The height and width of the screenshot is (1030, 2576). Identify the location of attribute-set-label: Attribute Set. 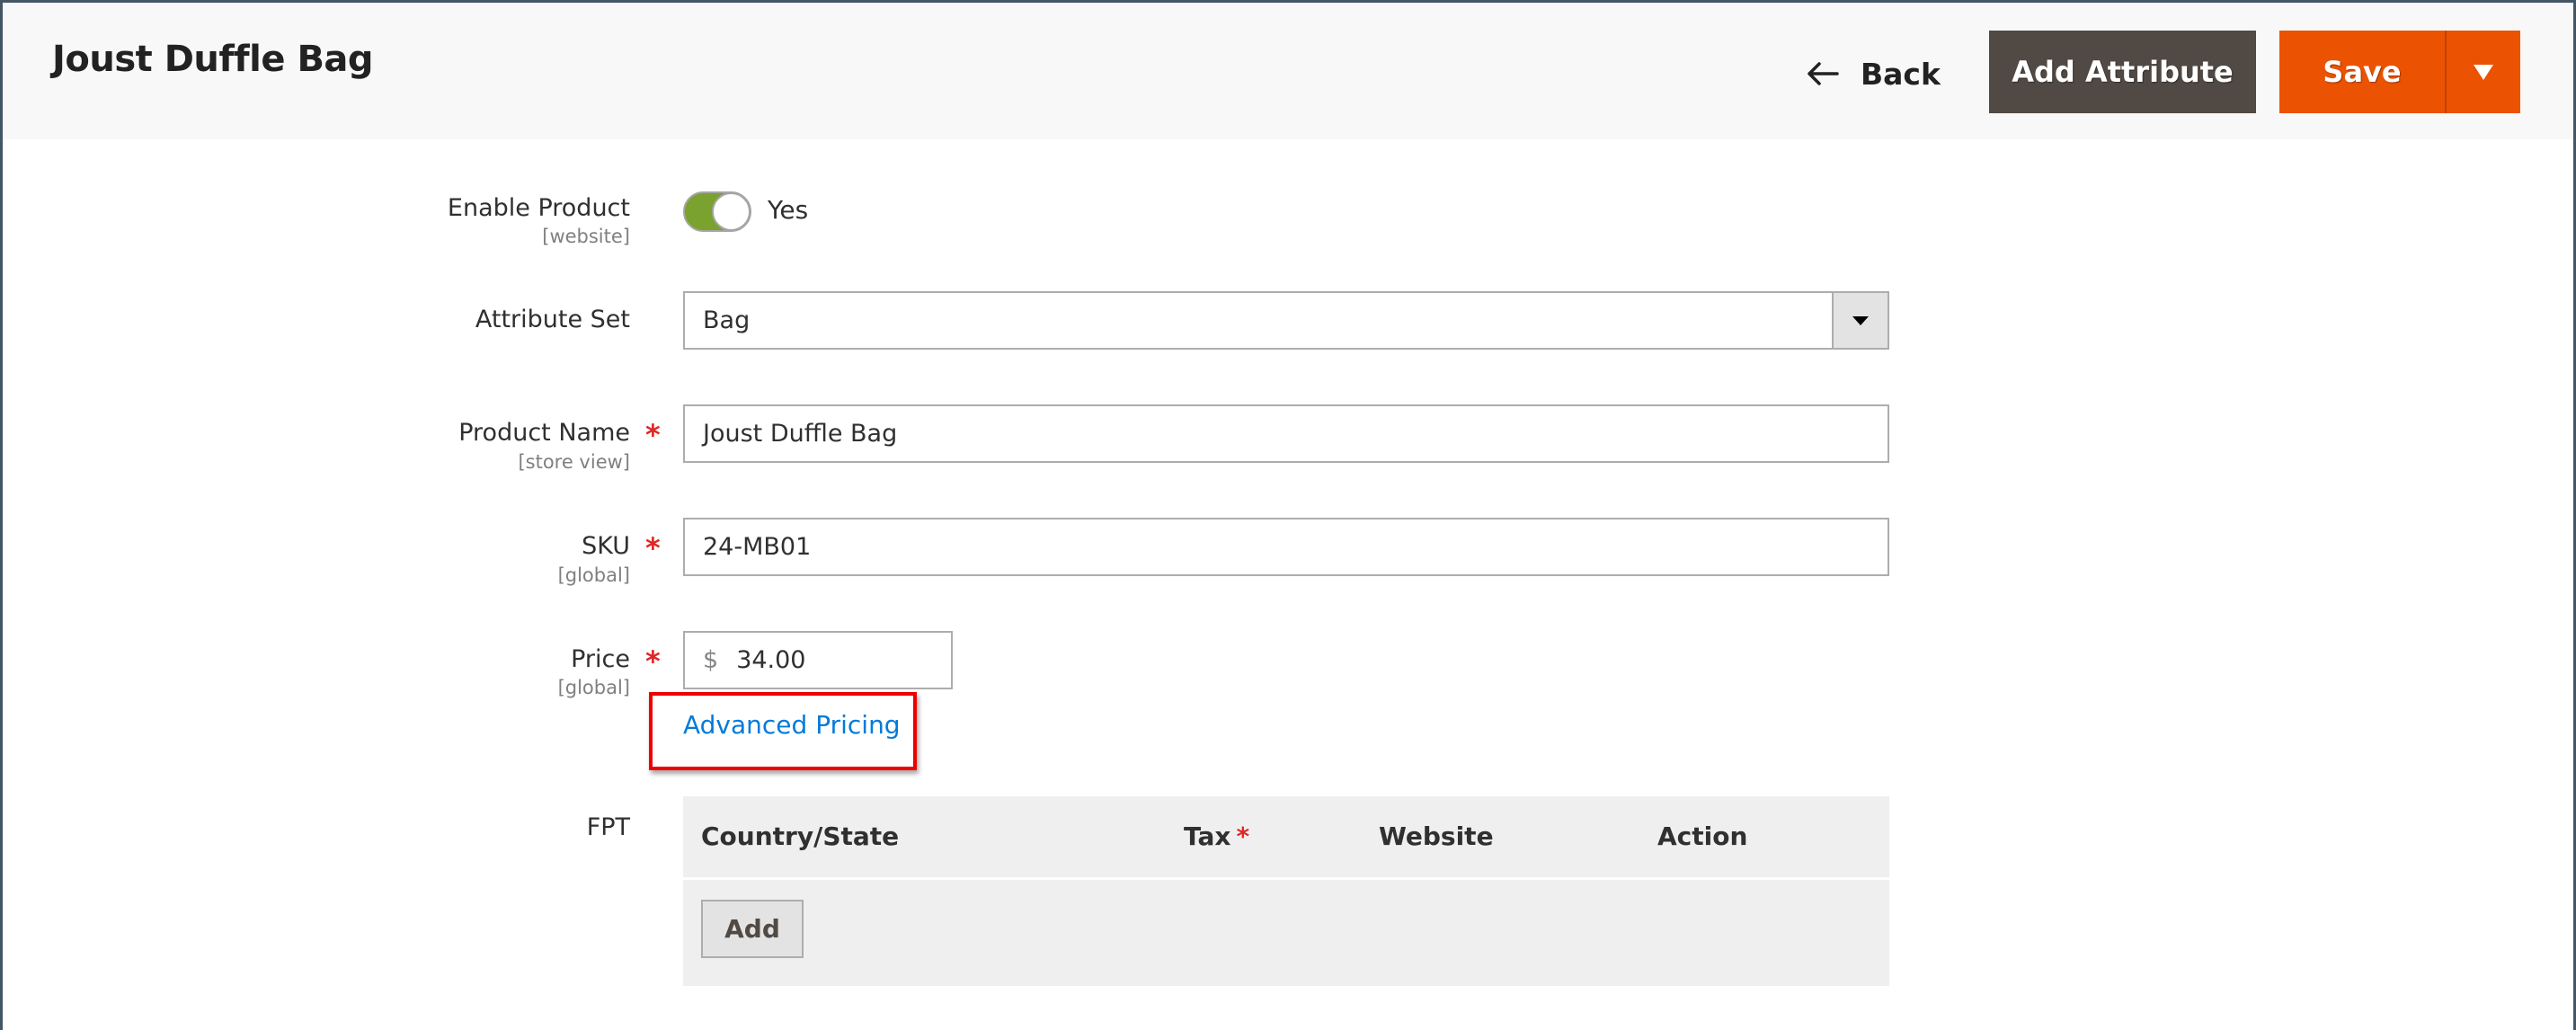
(552, 319).